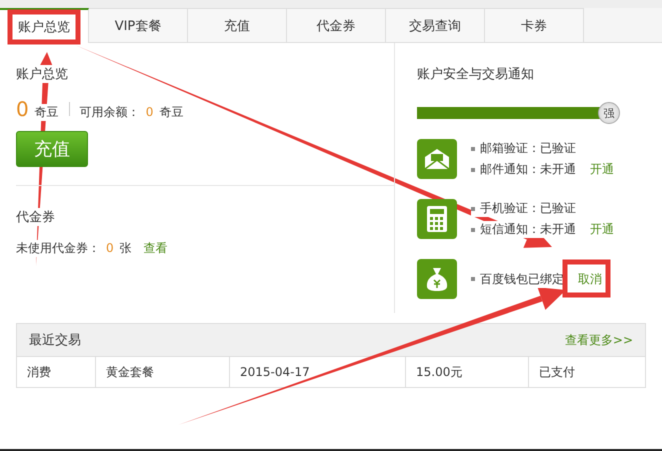 This screenshot has width=662, height=451. Describe the element at coordinates (534, 25) in the screenshot. I see `tab: 卡券` at that location.